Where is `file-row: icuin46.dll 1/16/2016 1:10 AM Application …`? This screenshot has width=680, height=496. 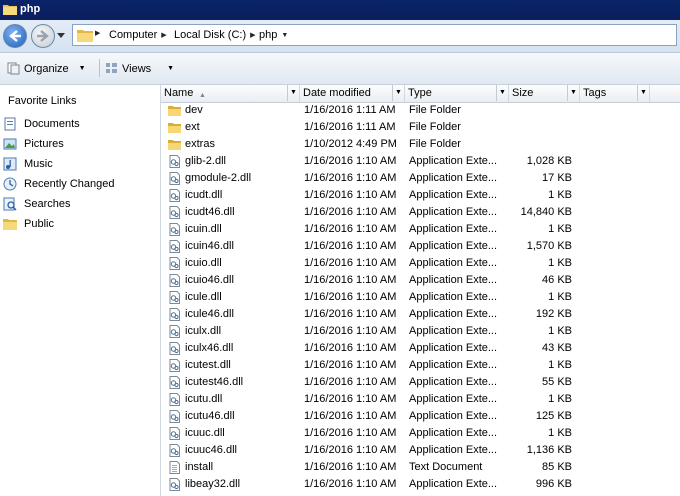 file-row: icuin46.dll 1/16/2016 1:10 AM Application … is located at coordinates (420, 246).